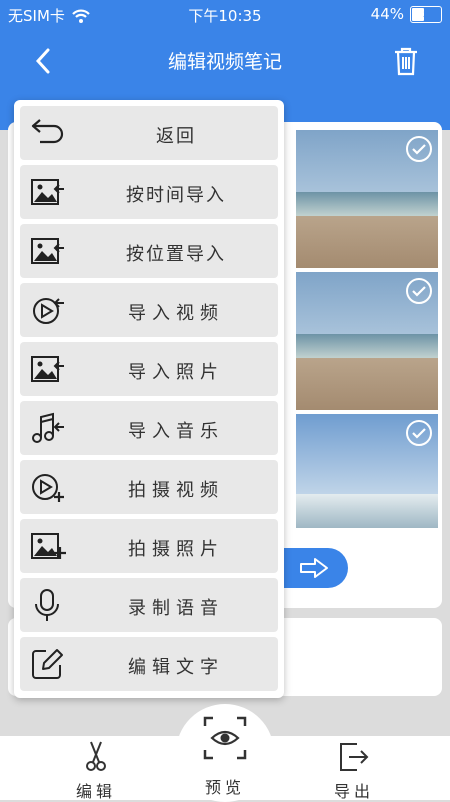 The width and height of the screenshot is (450, 802). Describe the element at coordinates (387, 14) in the screenshot. I see `battery-percent: 44%` at that location.